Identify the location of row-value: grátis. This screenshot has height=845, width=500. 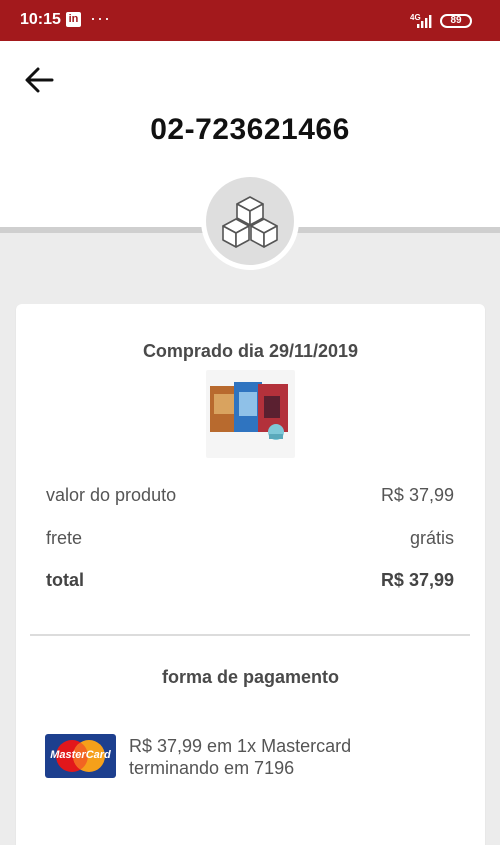
(431, 538).